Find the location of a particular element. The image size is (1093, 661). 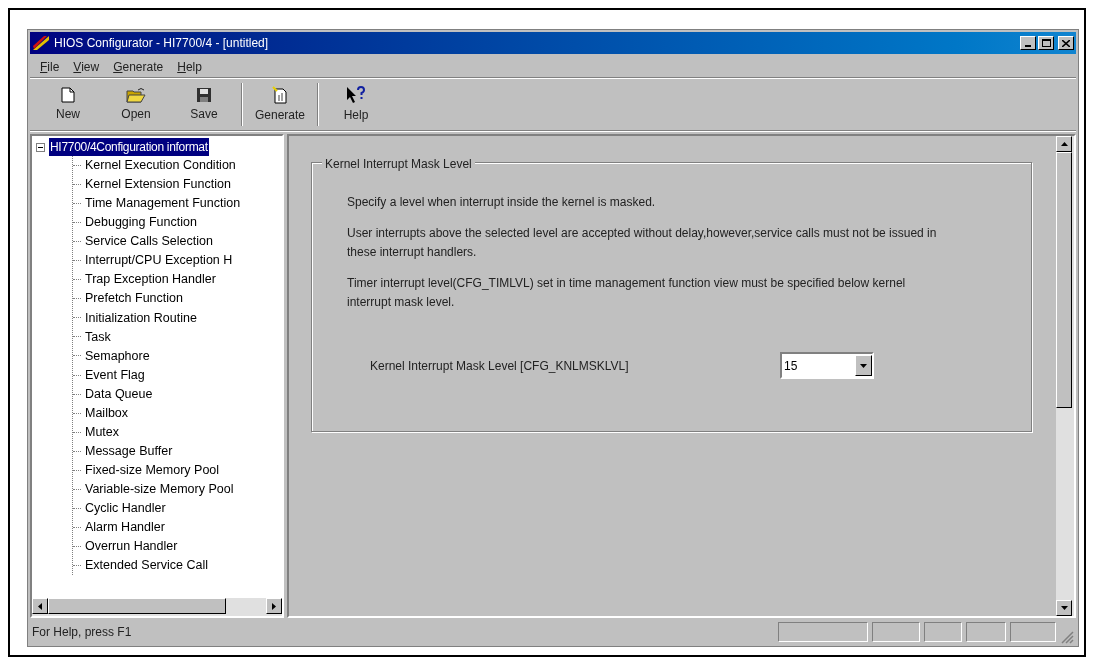

down-arrow-icon is located at coordinates (1064, 608).